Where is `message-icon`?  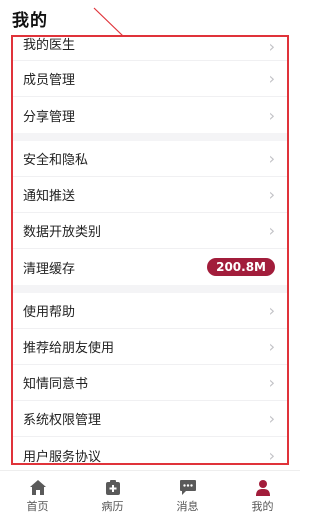 message-icon is located at coordinates (188, 487).